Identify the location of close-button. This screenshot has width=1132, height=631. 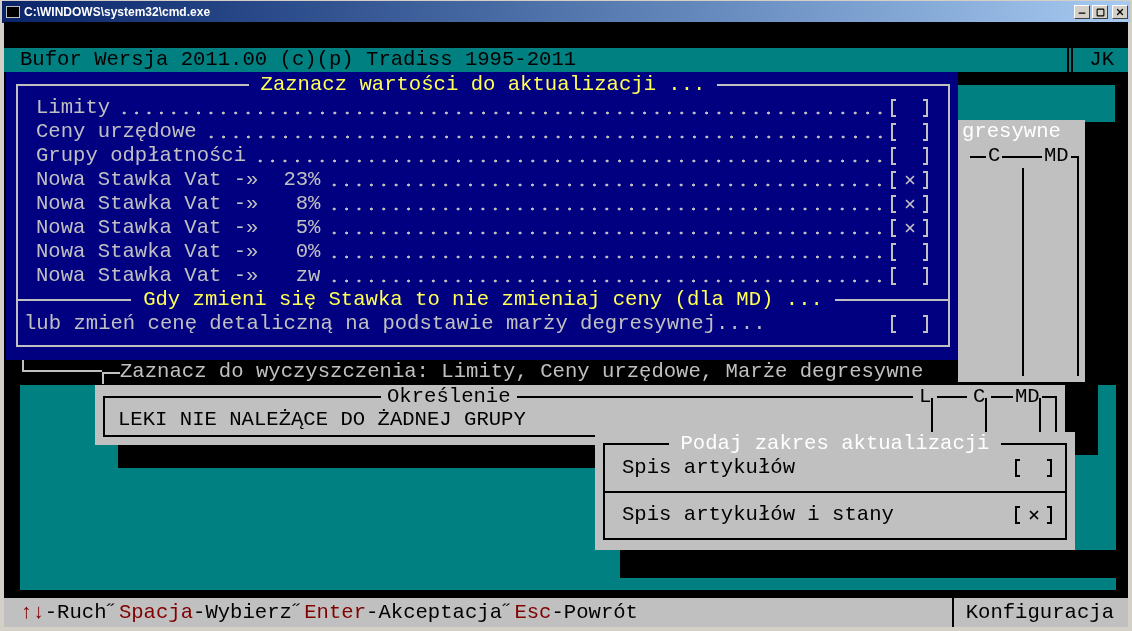
(1120, 12).